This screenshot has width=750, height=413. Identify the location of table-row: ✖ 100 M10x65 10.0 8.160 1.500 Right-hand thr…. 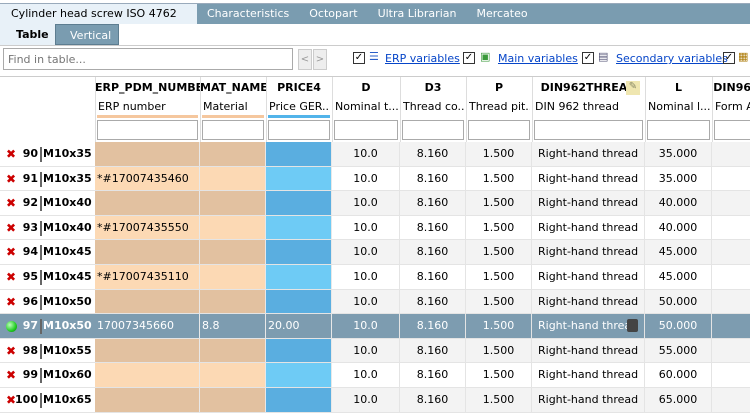
(375, 400).